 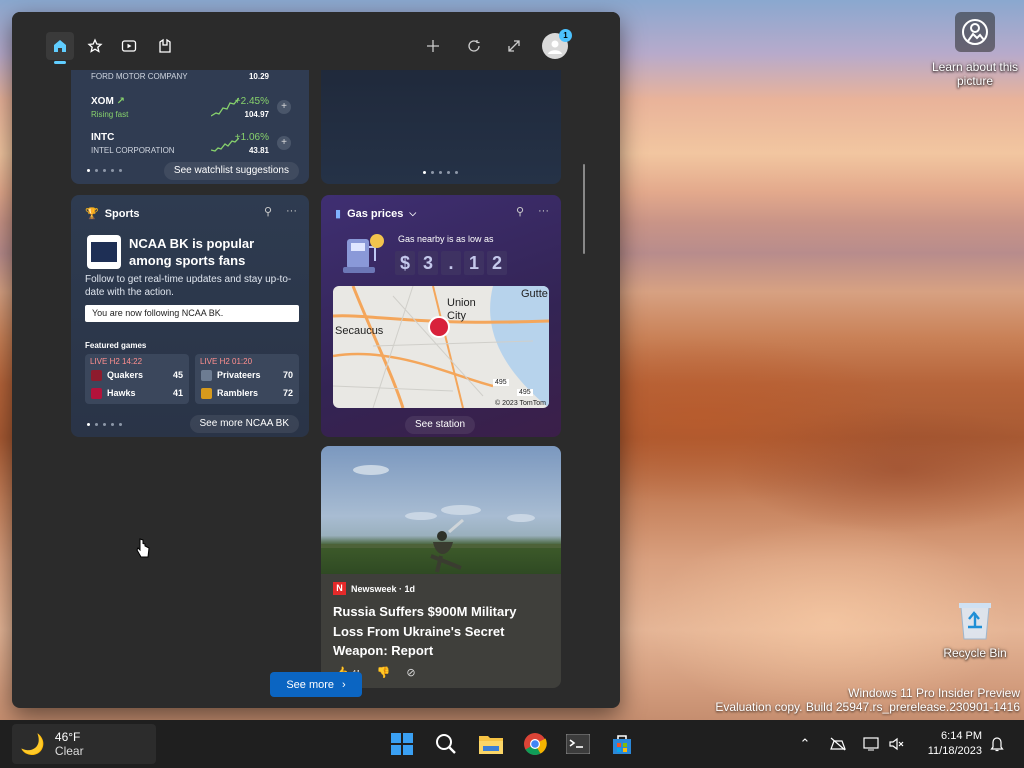 I want to click on team-name: Hawks, so click(x=121, y=393).